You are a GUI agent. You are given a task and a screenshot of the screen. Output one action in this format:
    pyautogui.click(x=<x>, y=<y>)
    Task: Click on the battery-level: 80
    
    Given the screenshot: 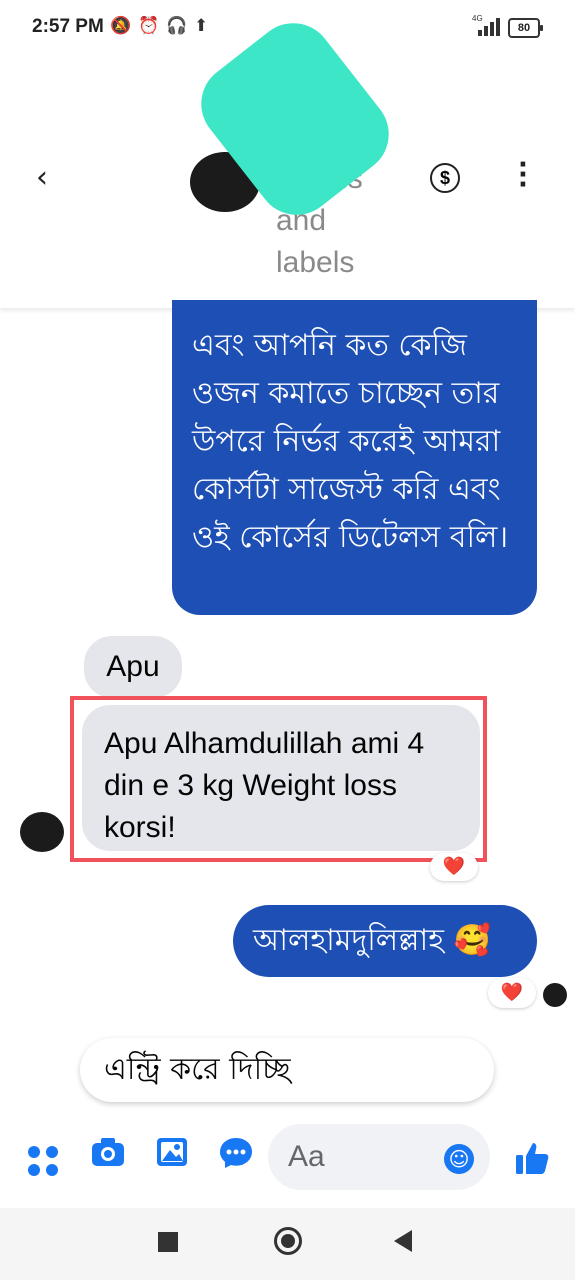 What is the action you would take?
    pyautogui.click(x=524, y=28)
    